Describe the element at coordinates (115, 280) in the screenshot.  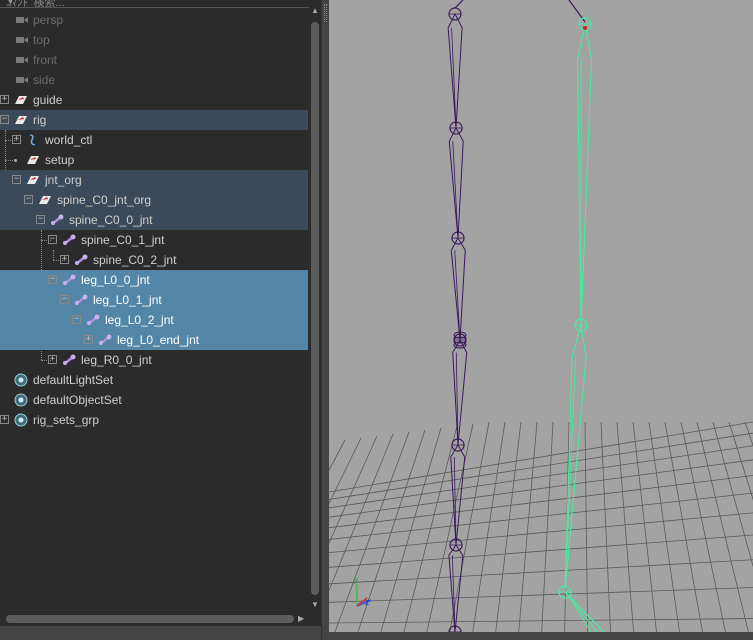
I see `outliner-item-label: leg_L0_0_jnt` at that location.